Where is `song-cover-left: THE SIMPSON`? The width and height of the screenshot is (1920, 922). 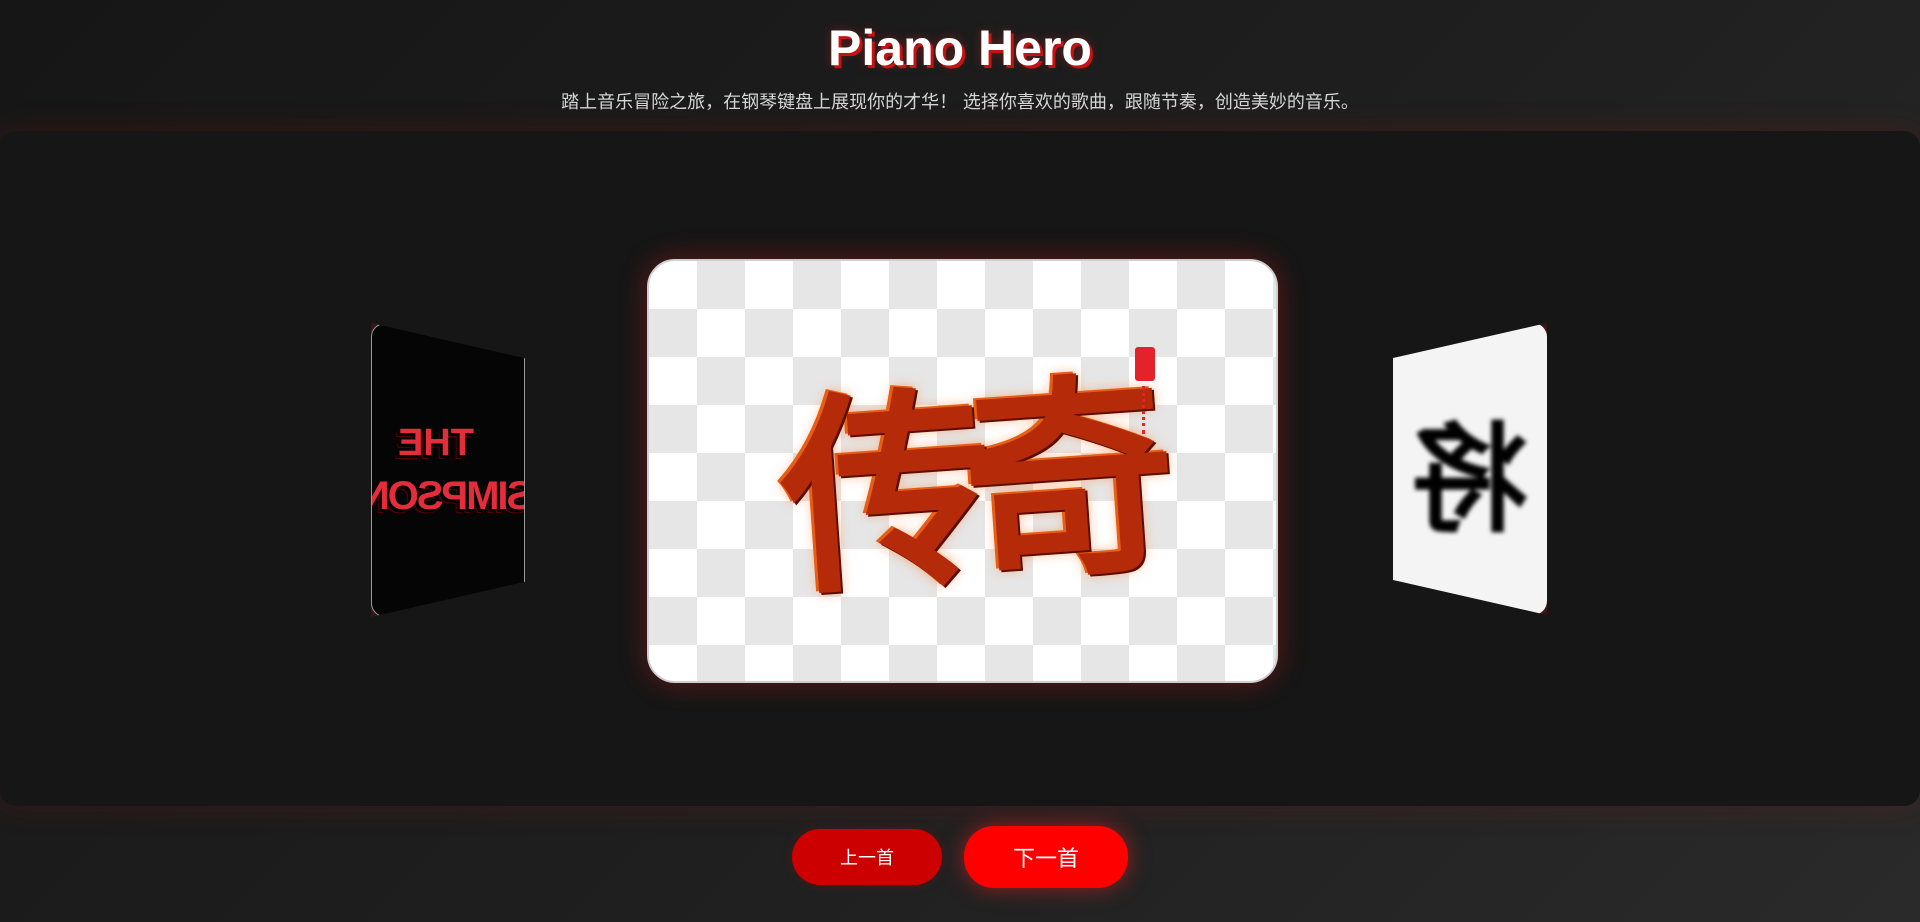
song-cover-left: THE SIMPSON is located at coordinates (448, 470).